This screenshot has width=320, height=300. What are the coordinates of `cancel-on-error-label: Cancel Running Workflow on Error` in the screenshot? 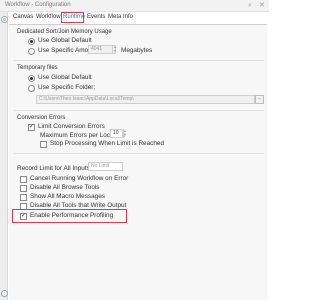 It's located at (79, 178).